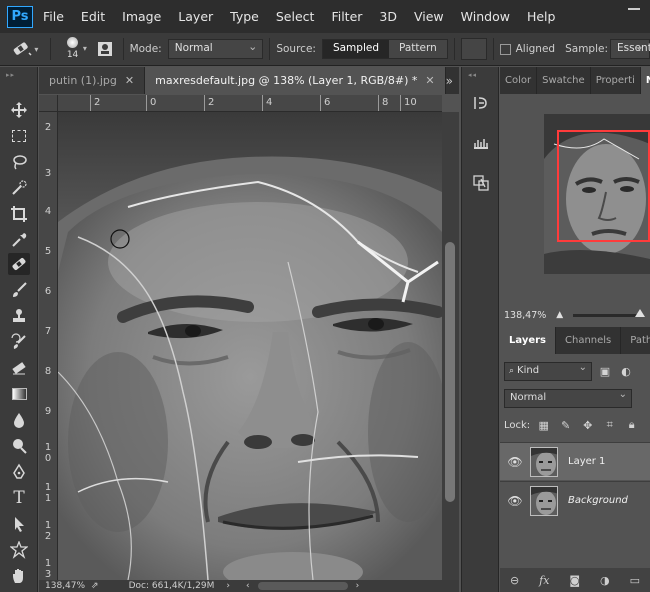 This screenshot has width=650, height=592. I want to click on zoom-slider-knob, so click(640, 312).